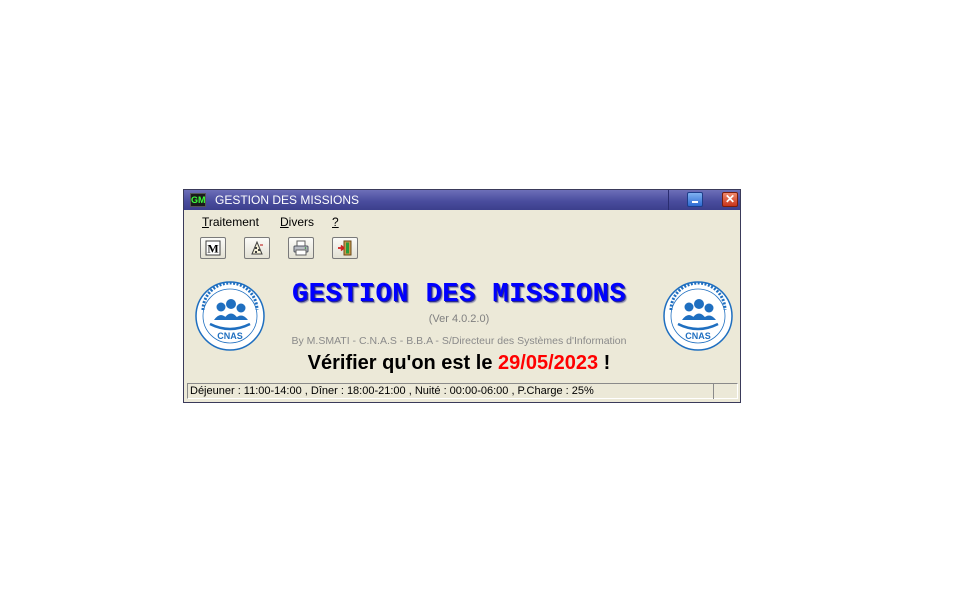  Describe the element at coordinates (713, 391) in the screenshot. I see `status-bar-divider` at that location.